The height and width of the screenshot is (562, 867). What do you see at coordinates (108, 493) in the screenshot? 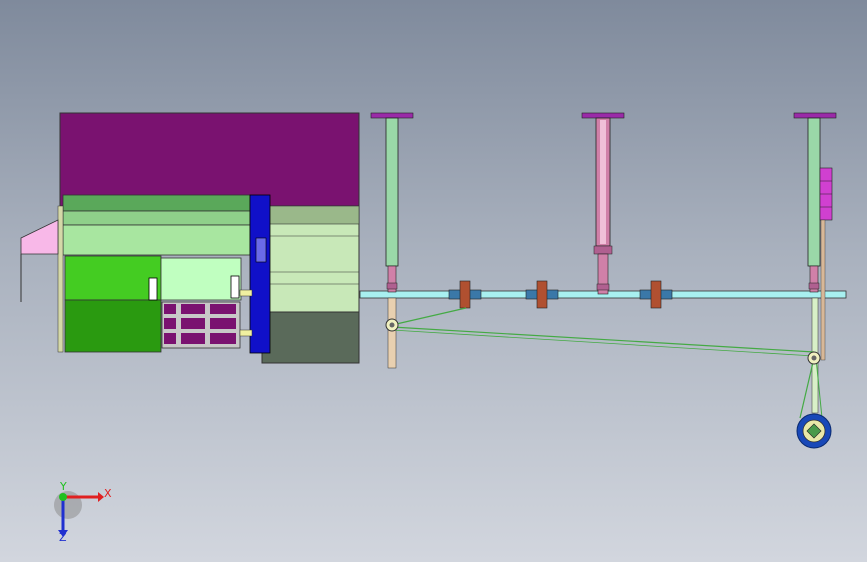
I see `triad-x-label: X` at bounding box center [108, 493].